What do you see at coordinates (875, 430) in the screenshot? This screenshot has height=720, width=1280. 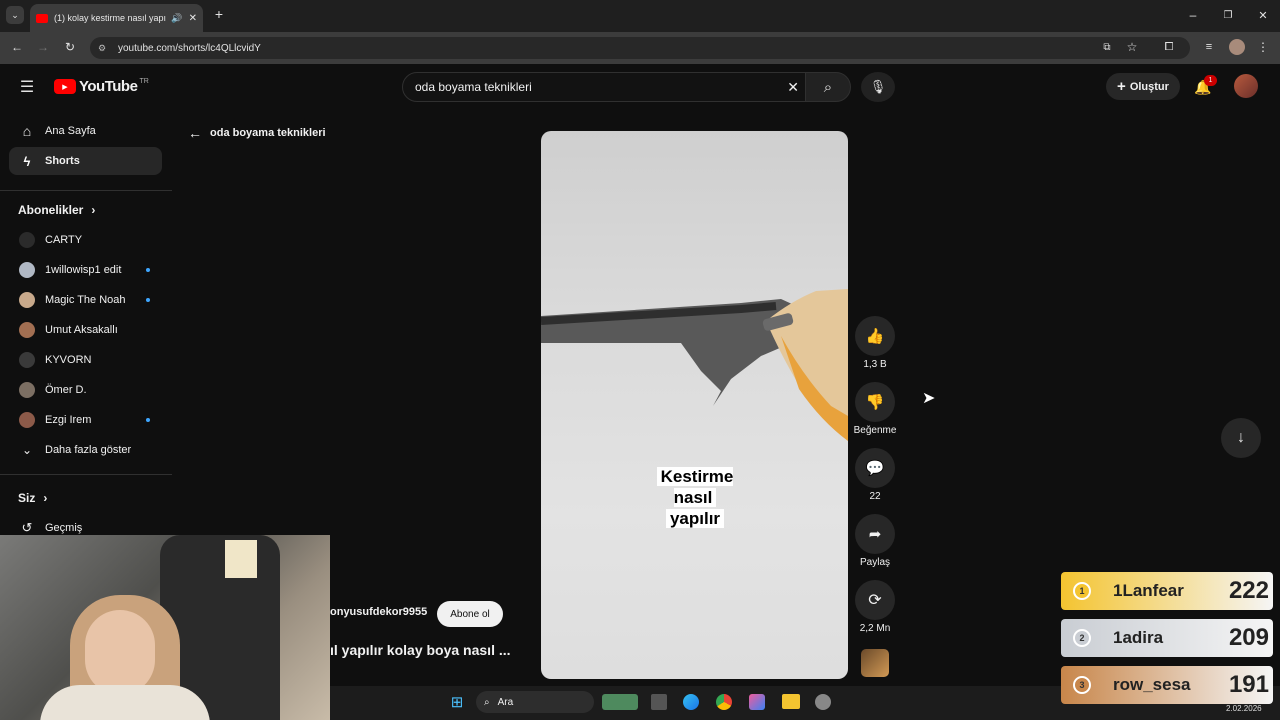 I see `dislike-label: Beğenme` at bounding box center [875, 430].